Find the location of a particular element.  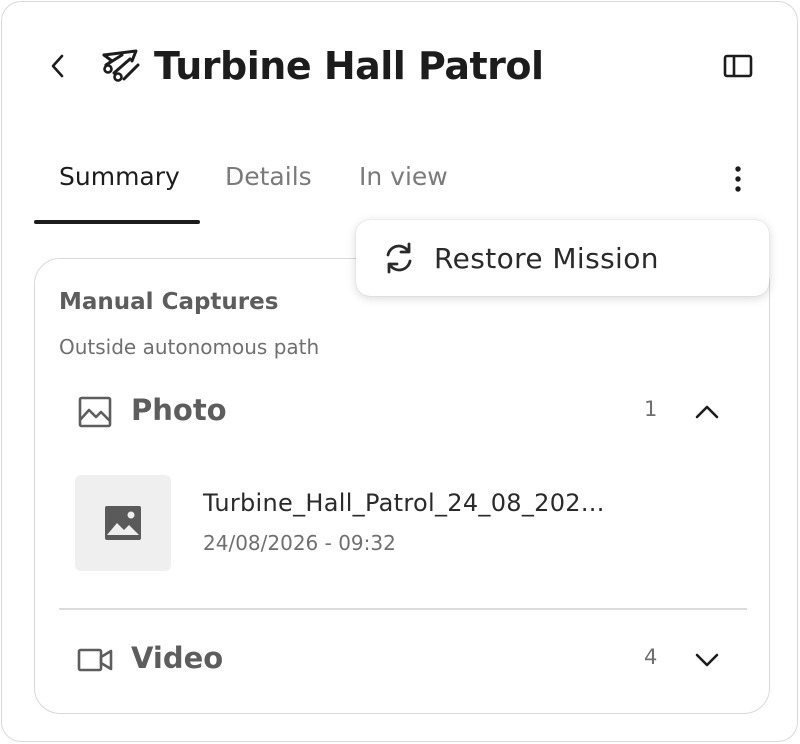

video-section-label: Video is located at coordinates (177, 658).